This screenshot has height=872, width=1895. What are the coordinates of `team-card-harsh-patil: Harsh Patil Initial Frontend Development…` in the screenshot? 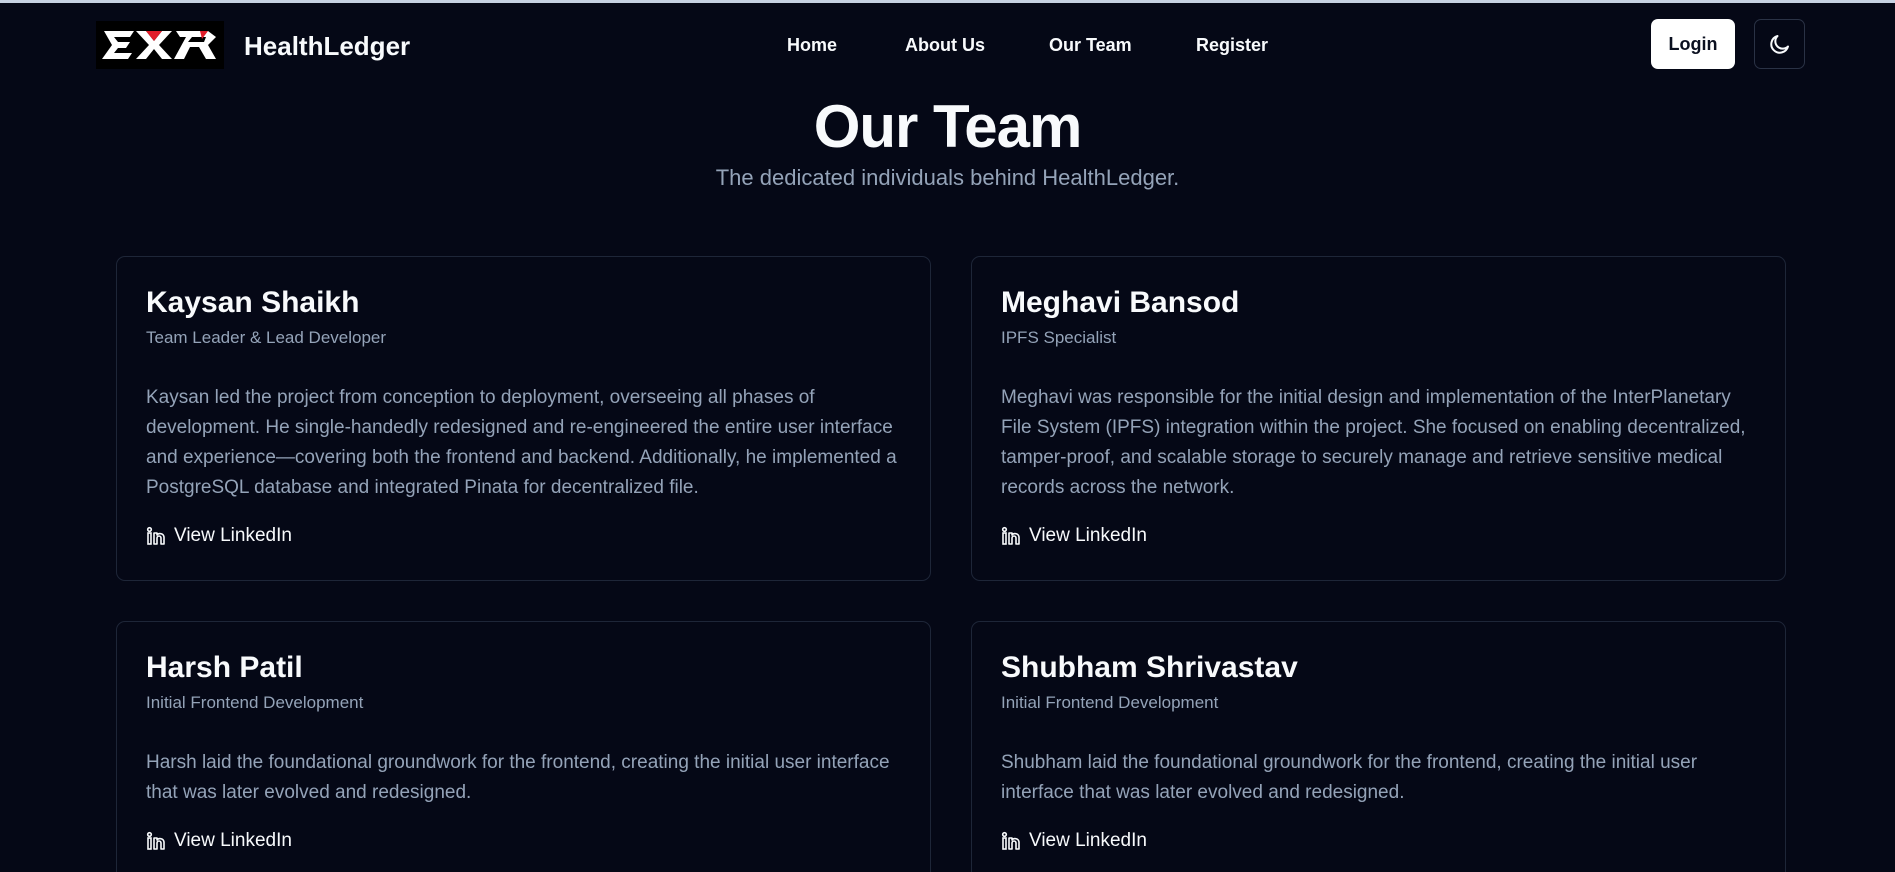 It's located at (523, 746).